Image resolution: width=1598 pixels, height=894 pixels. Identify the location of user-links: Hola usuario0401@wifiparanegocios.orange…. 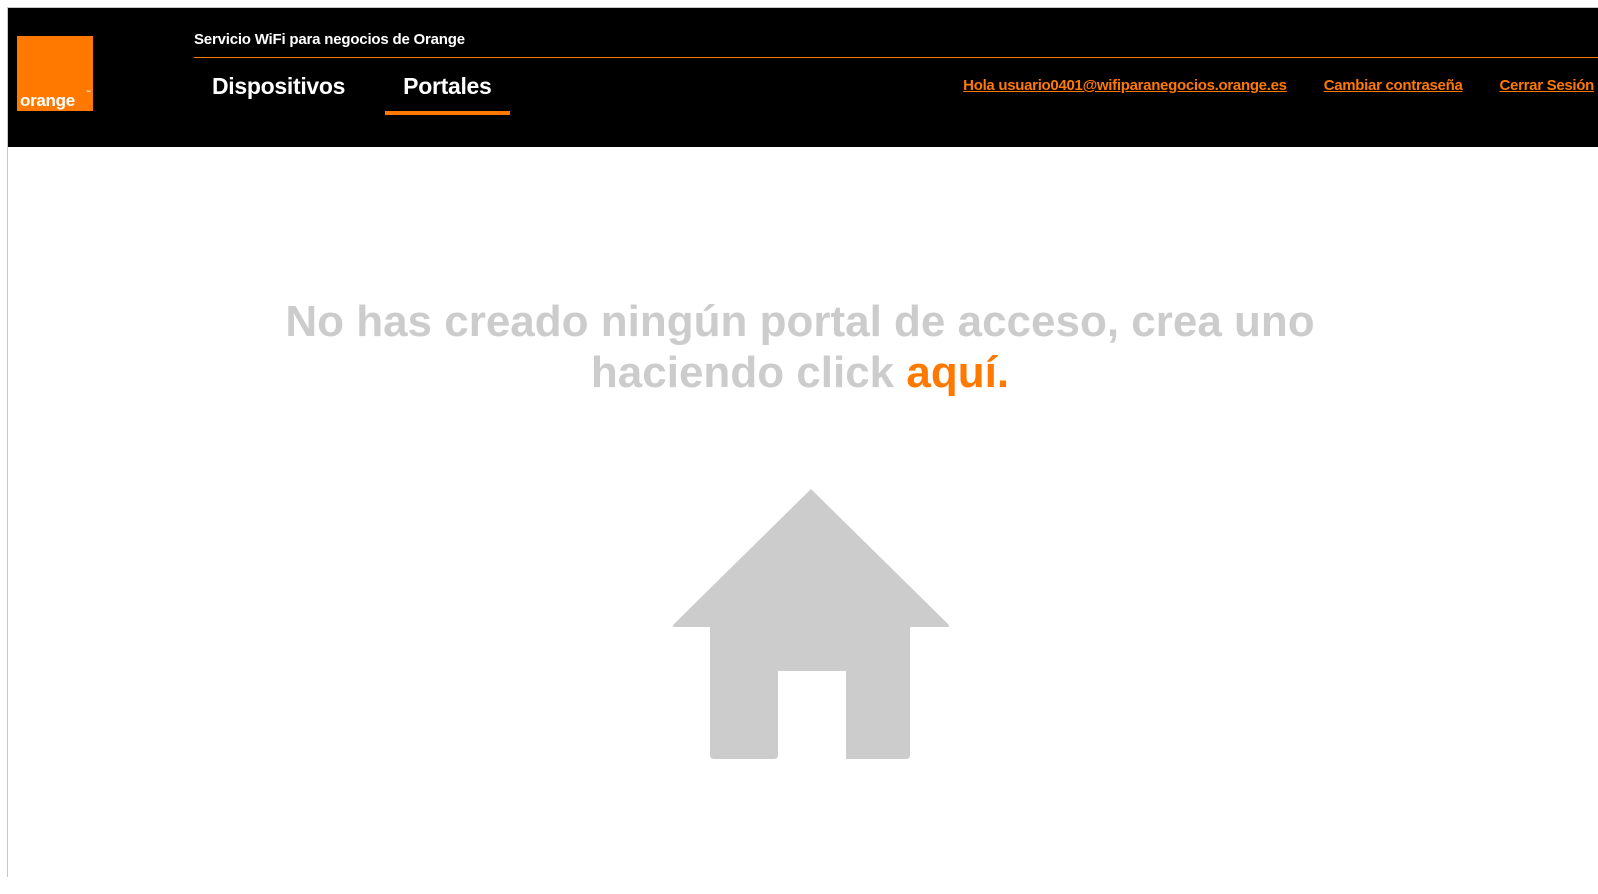
(1278, 85).